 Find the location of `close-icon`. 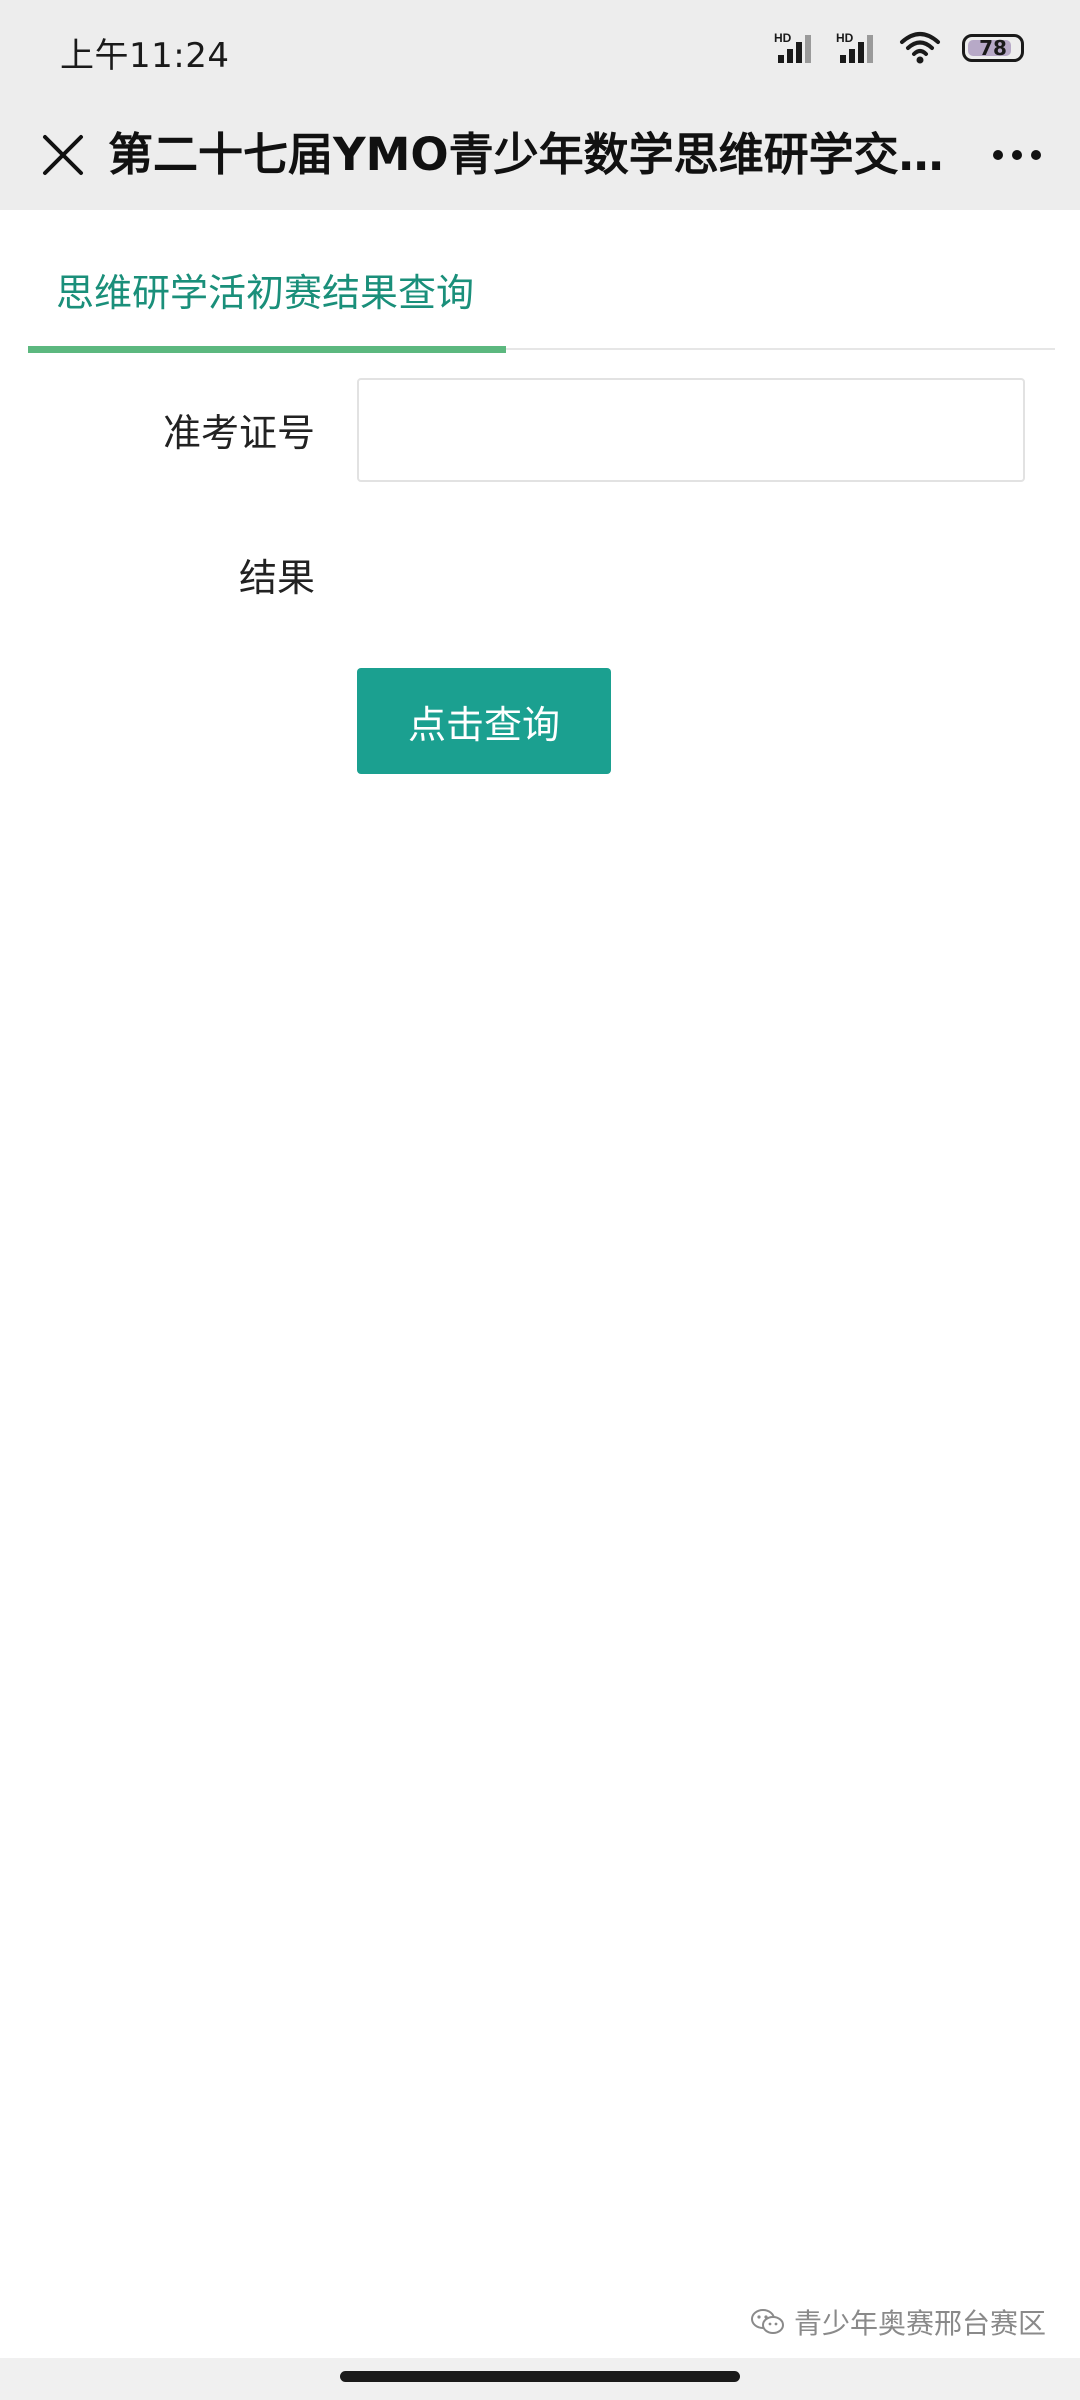

close-icon is located at coordinates (63, 155).